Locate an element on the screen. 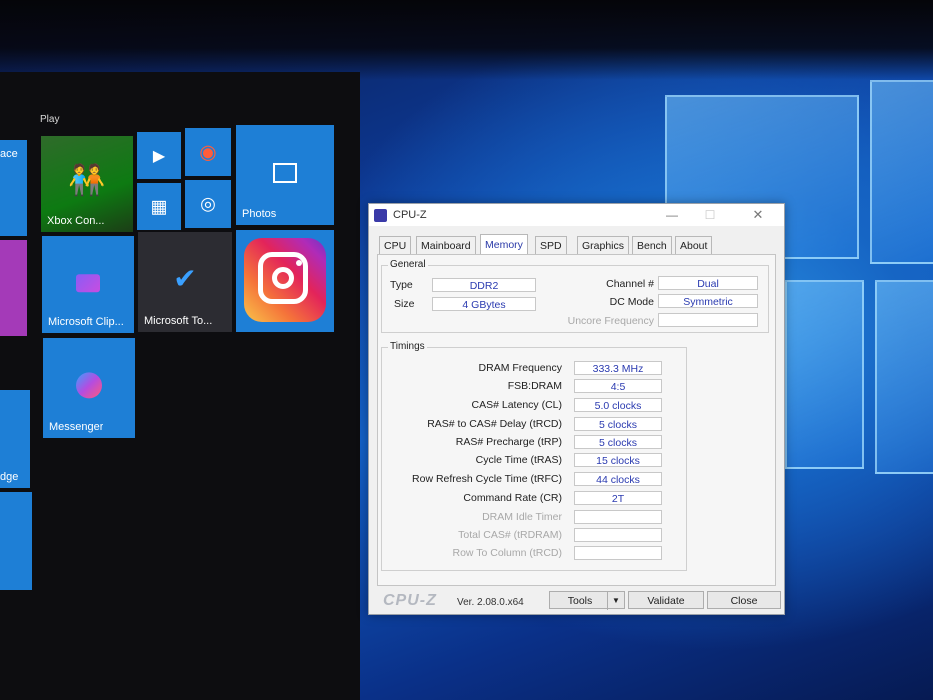 The width and height of the screenshot is (933, 700). checkmark-icon: ✔ is located at coordinates (185, 279).